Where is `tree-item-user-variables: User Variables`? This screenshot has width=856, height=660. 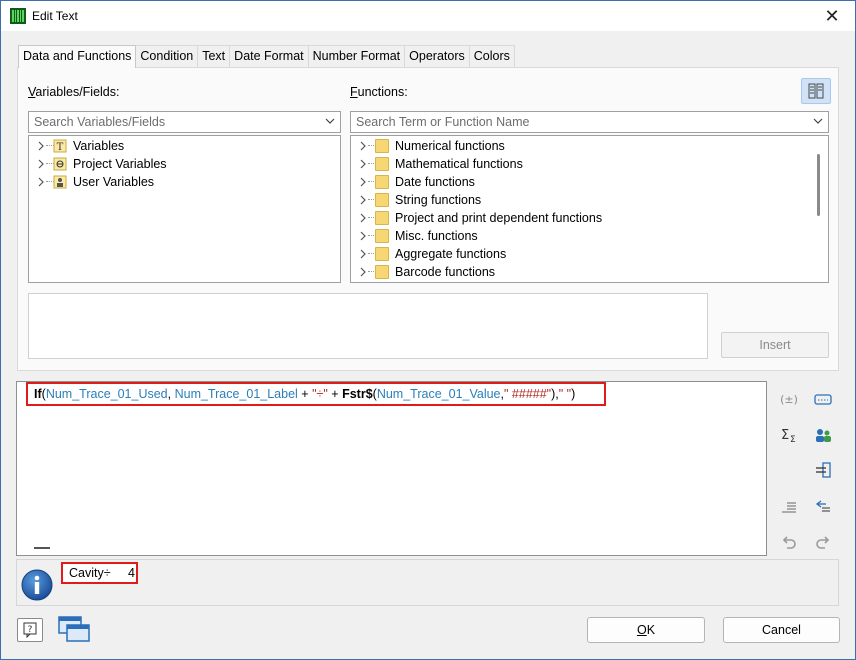 tree-item-user-variables: User Variables is located at coordinates (184, 182).